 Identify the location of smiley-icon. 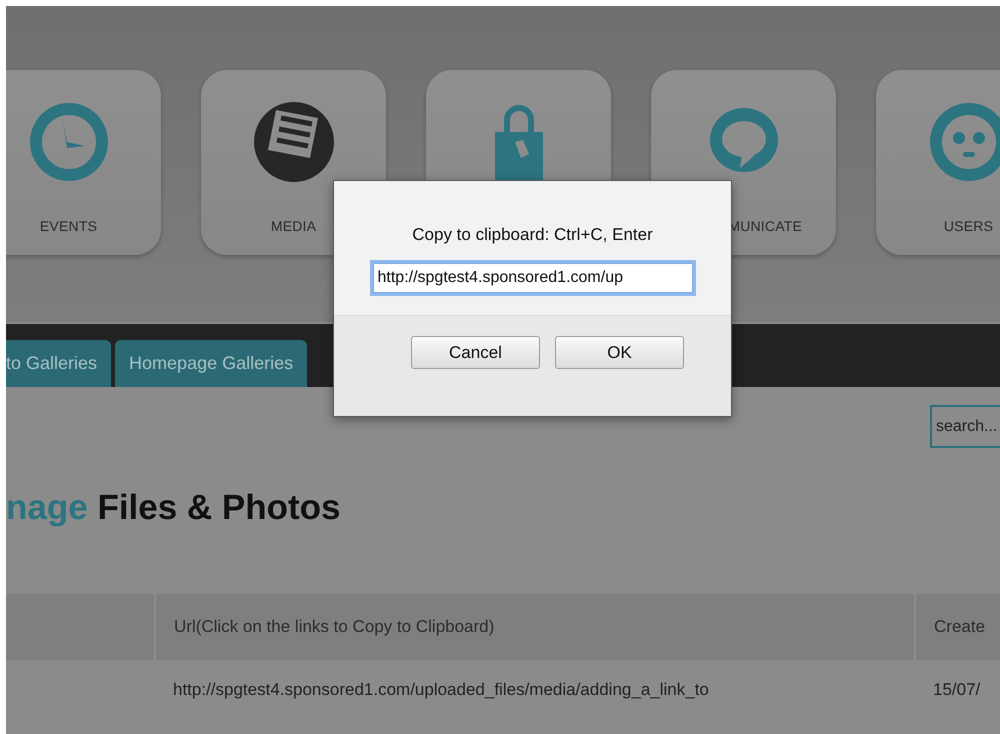
(964, 142).